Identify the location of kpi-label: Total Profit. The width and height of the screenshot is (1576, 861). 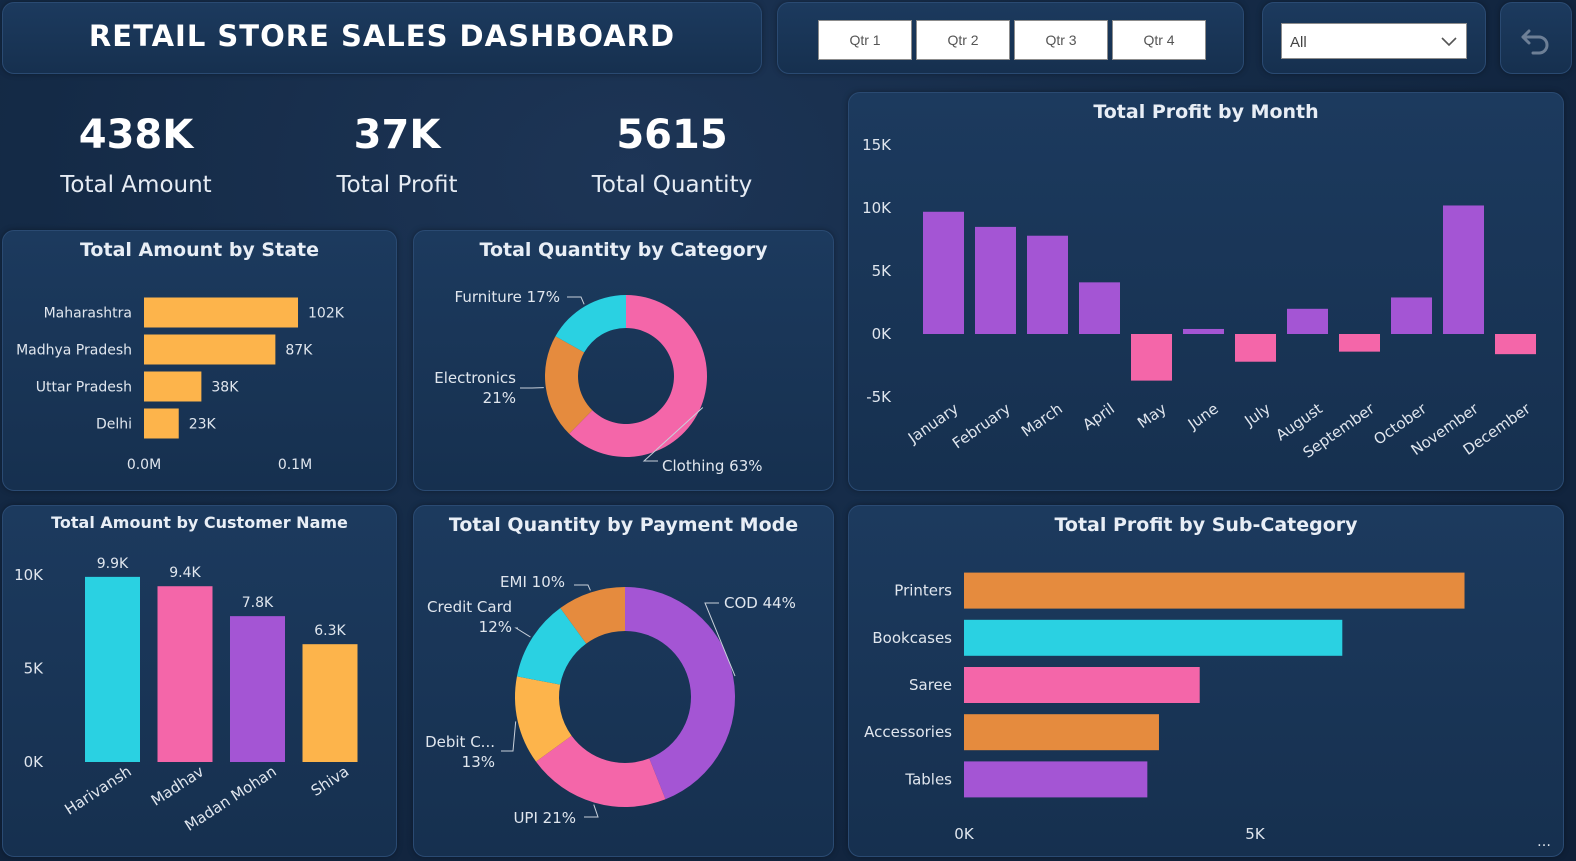
(397, 185).